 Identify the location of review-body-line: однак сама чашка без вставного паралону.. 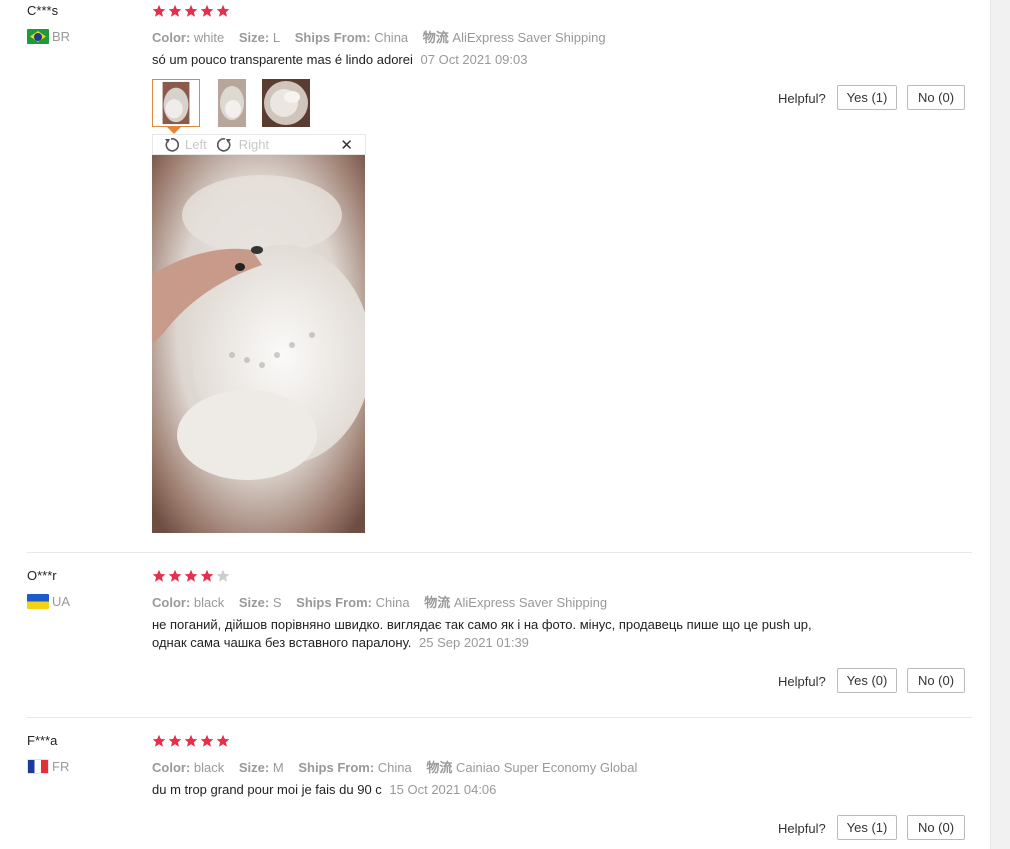
(282, 642).